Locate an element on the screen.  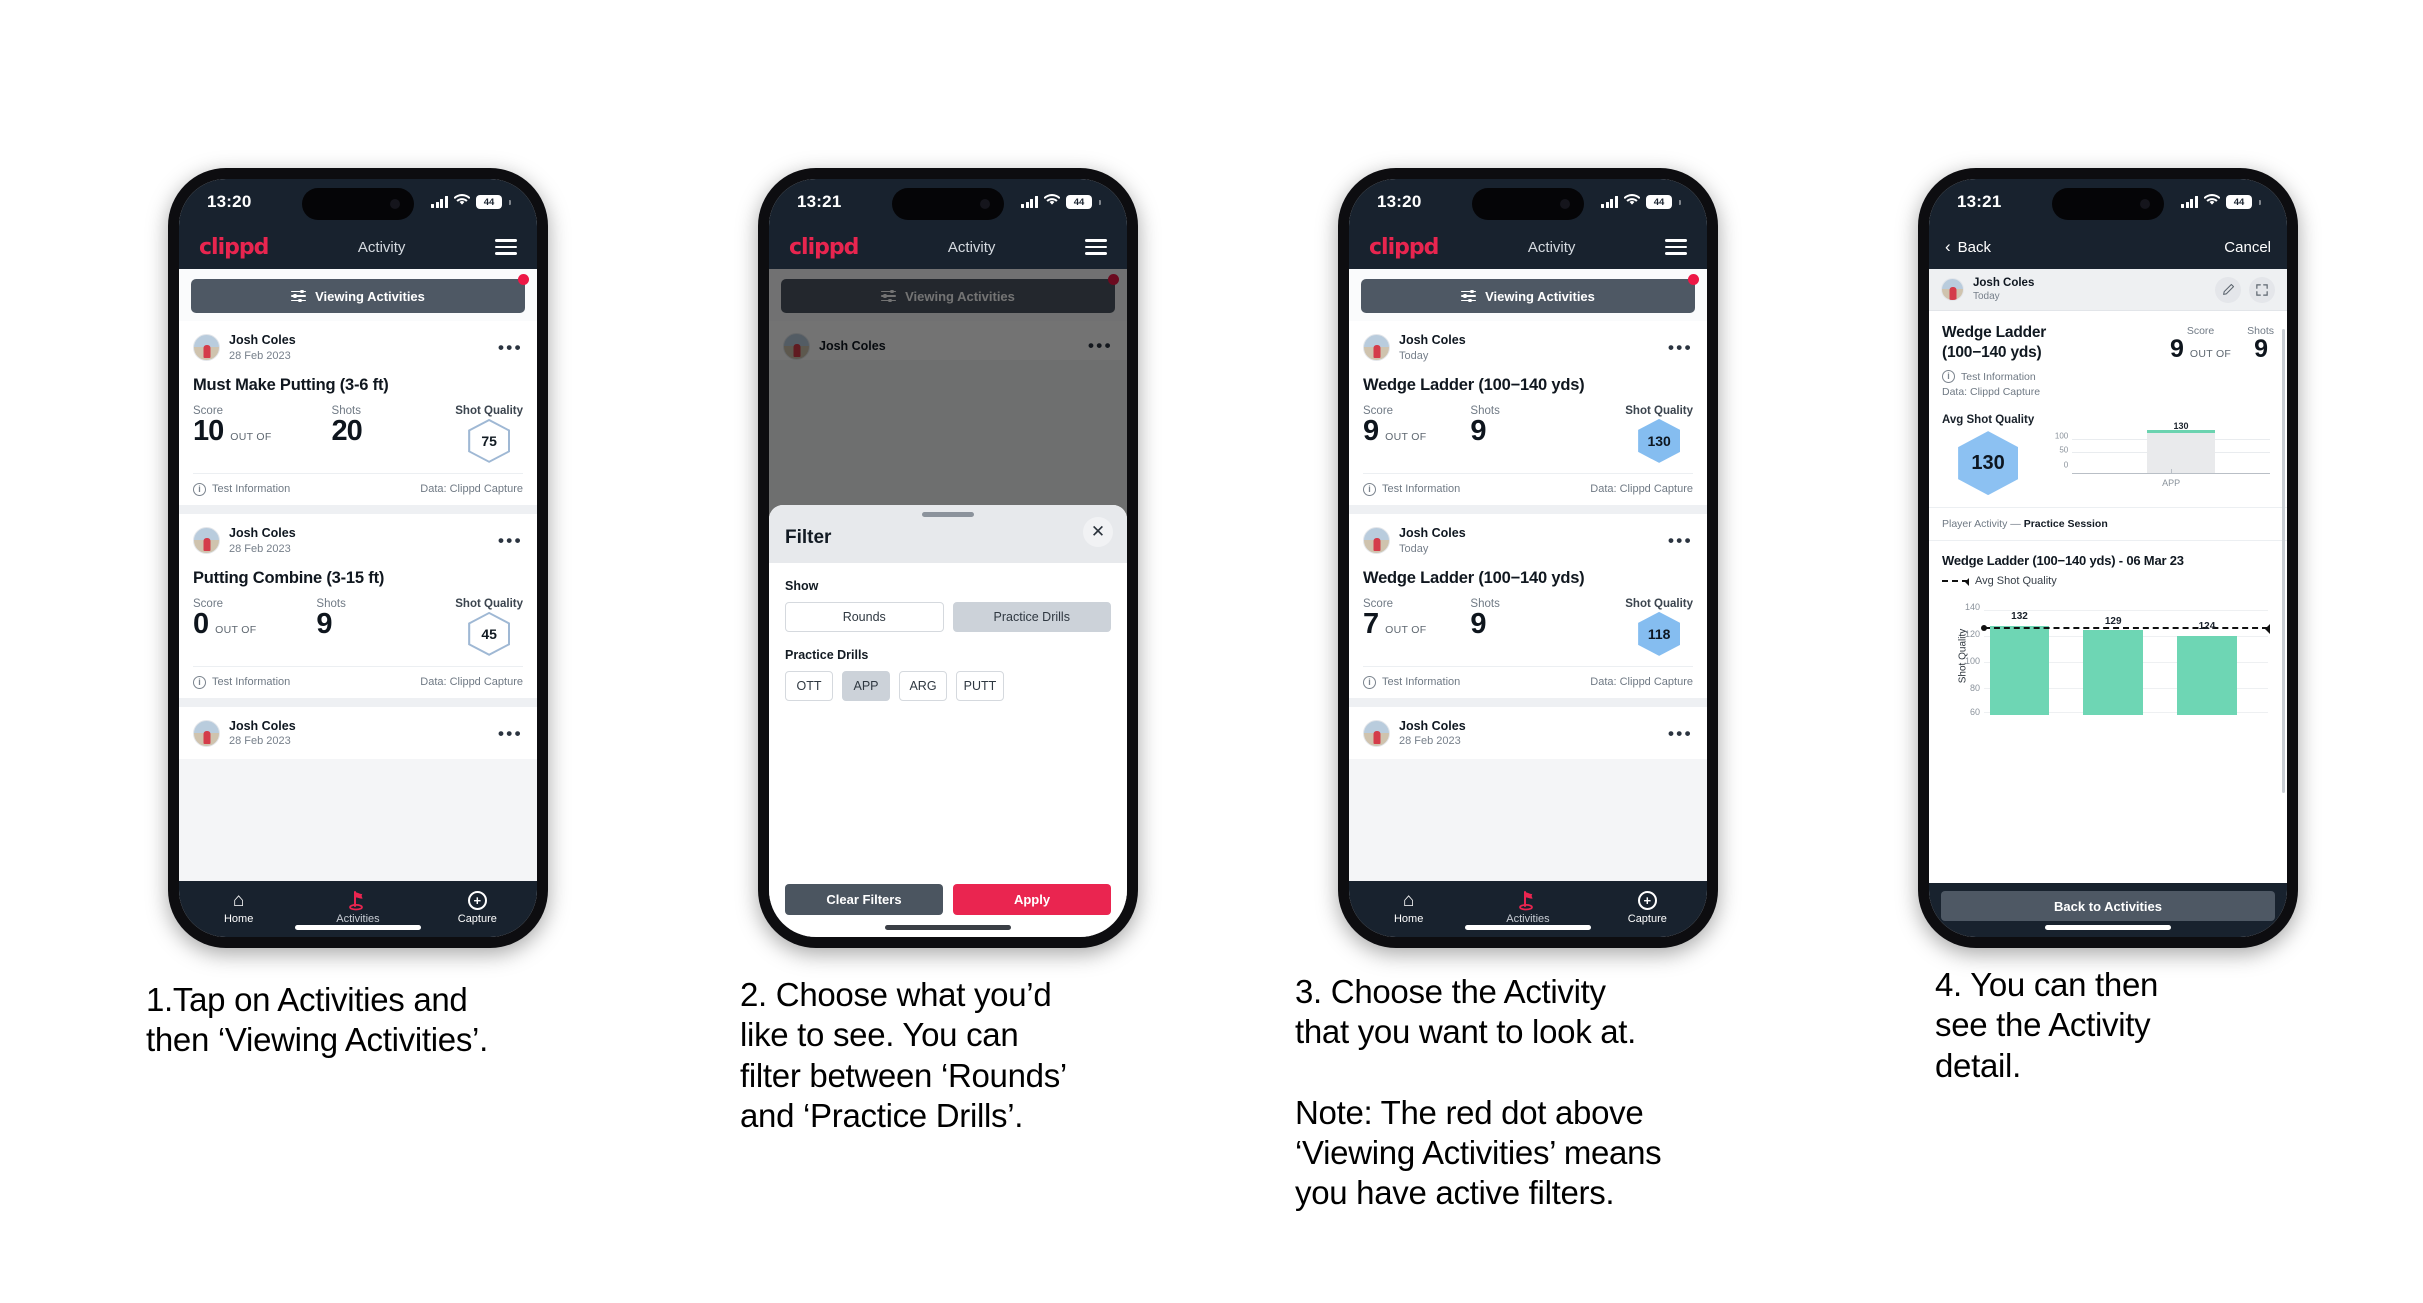
chart-legend: Avg Shot Quality is located at coordinates (2108, 581).